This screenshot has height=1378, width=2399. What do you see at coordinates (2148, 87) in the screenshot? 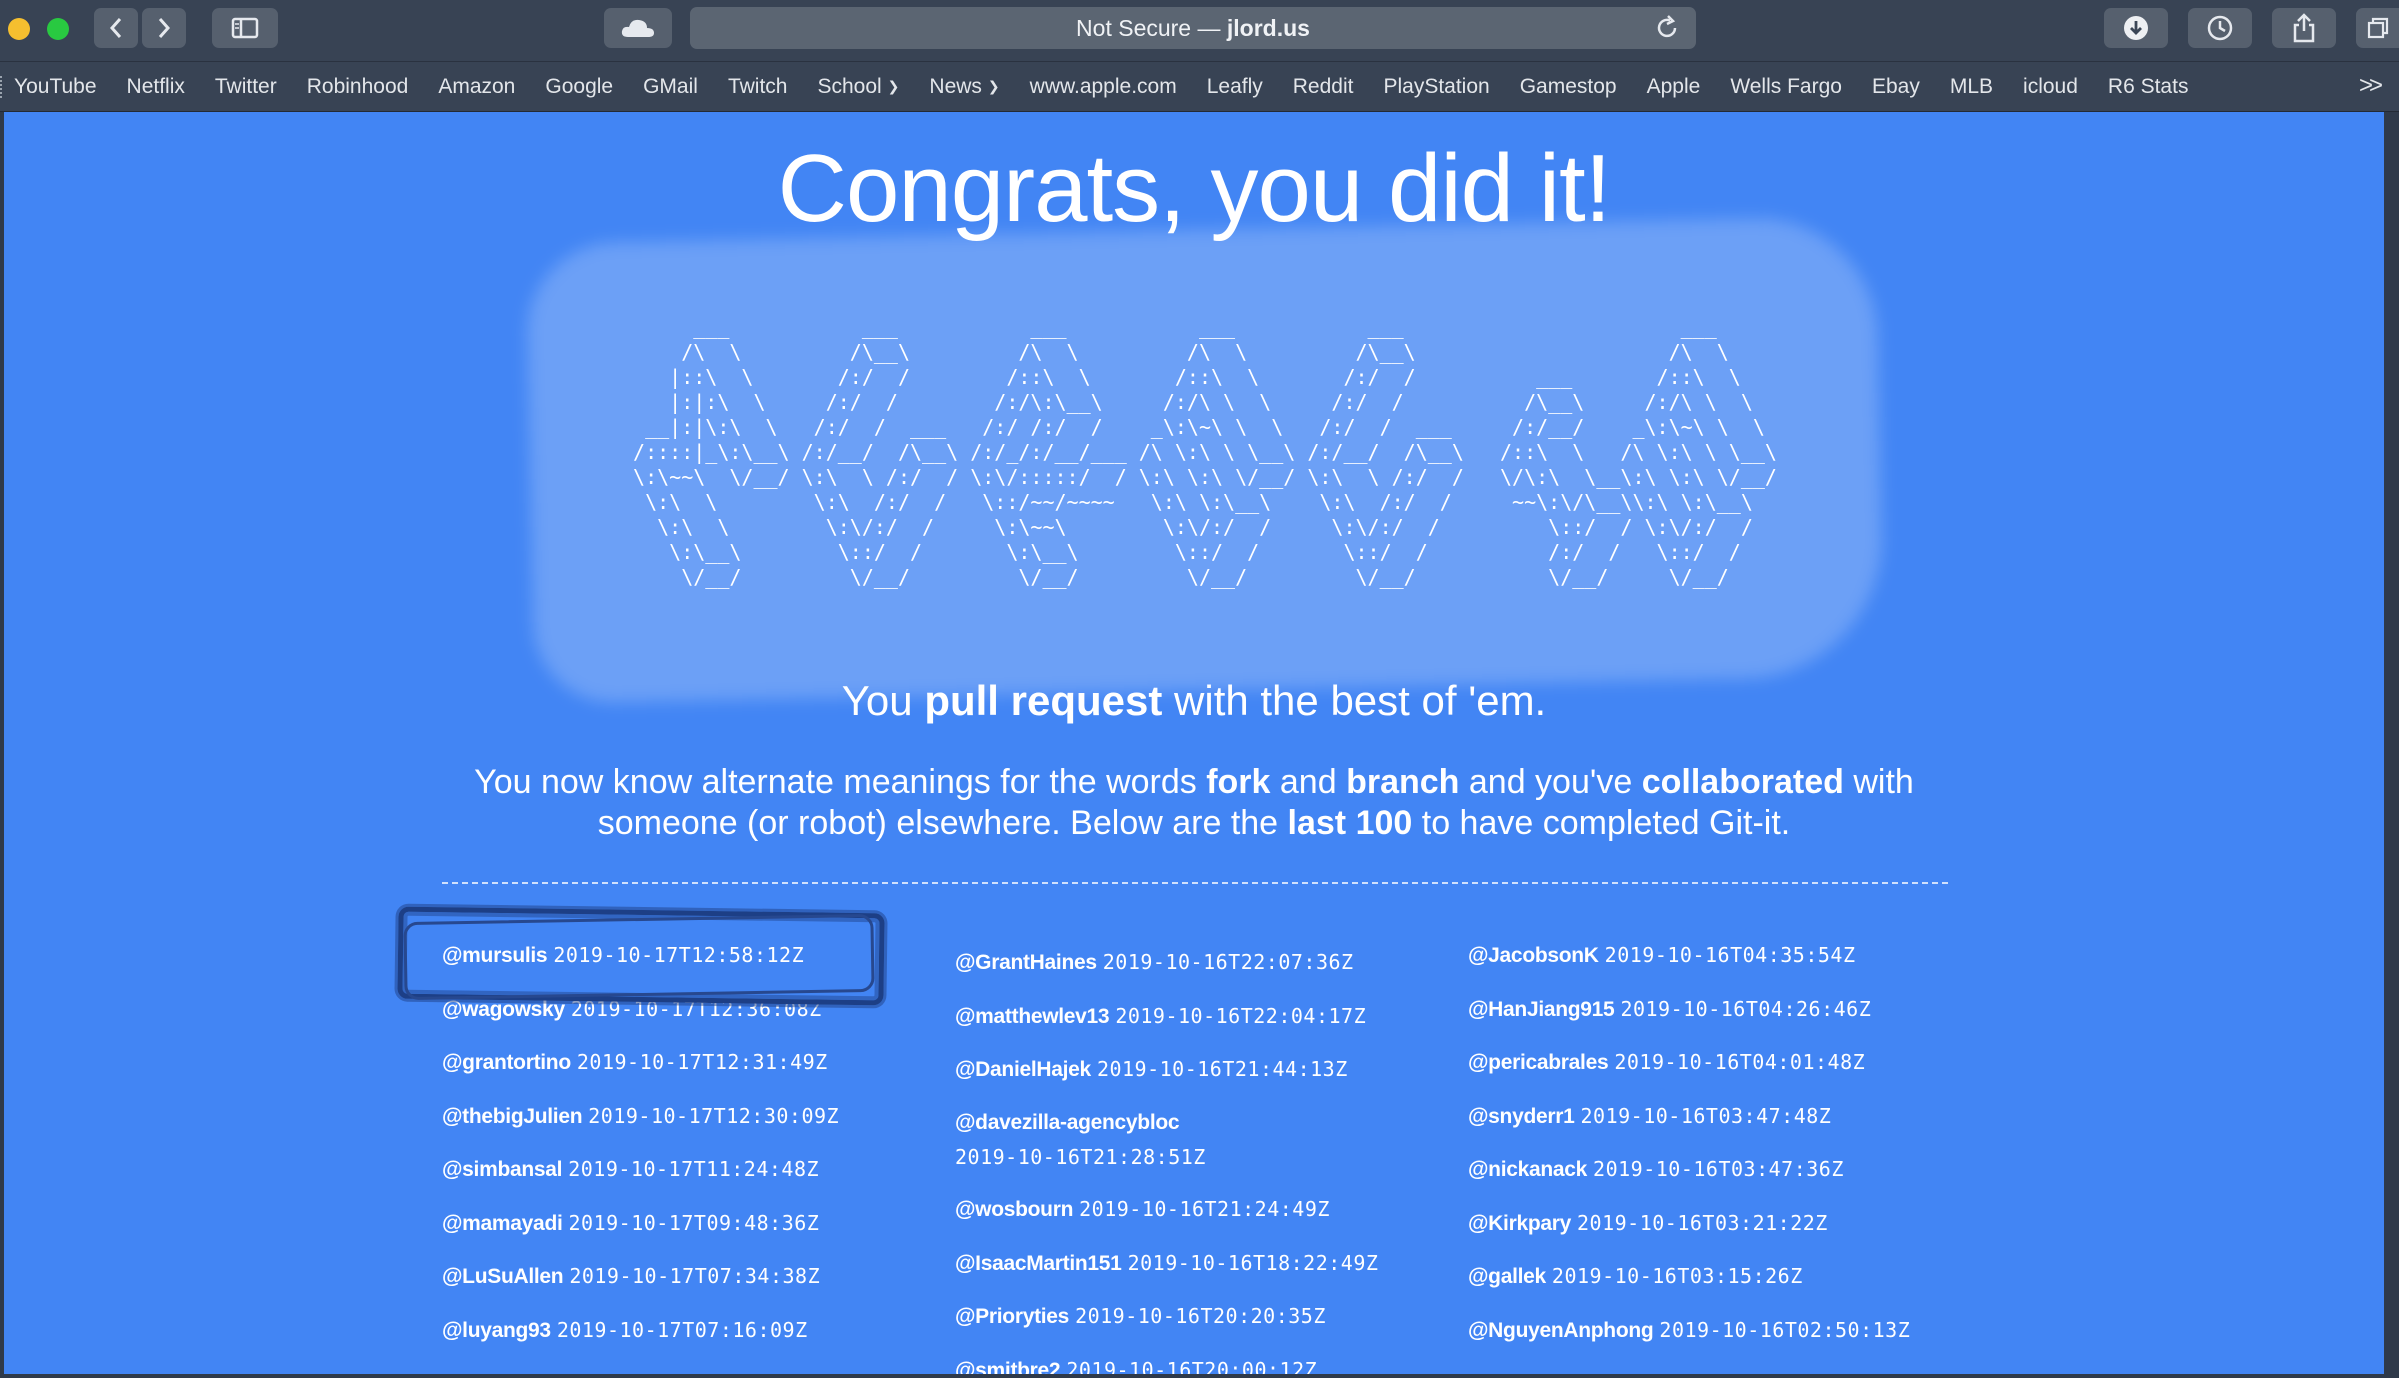
I see `bookmark-r6-stats: R6 Stats` at bounding box center [2148, 87].